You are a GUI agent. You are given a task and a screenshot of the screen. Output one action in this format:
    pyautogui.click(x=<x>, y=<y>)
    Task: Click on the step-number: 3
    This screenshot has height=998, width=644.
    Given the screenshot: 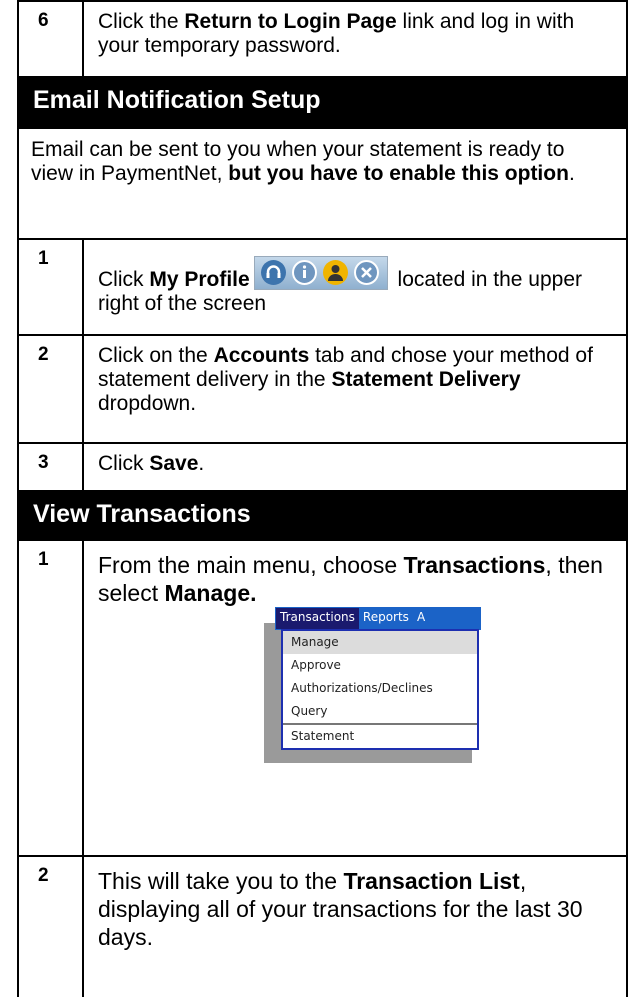 What is the action you would take?
    pyautogui.click(x=51, y=467)
    